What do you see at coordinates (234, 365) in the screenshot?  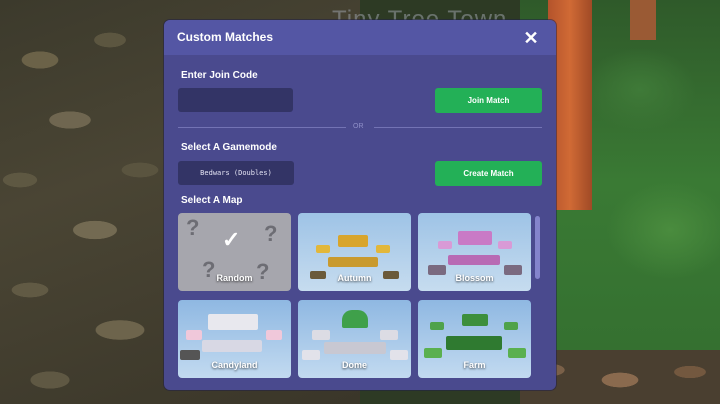 I see `map-name: Candyland` at bounding box center [234, 365].